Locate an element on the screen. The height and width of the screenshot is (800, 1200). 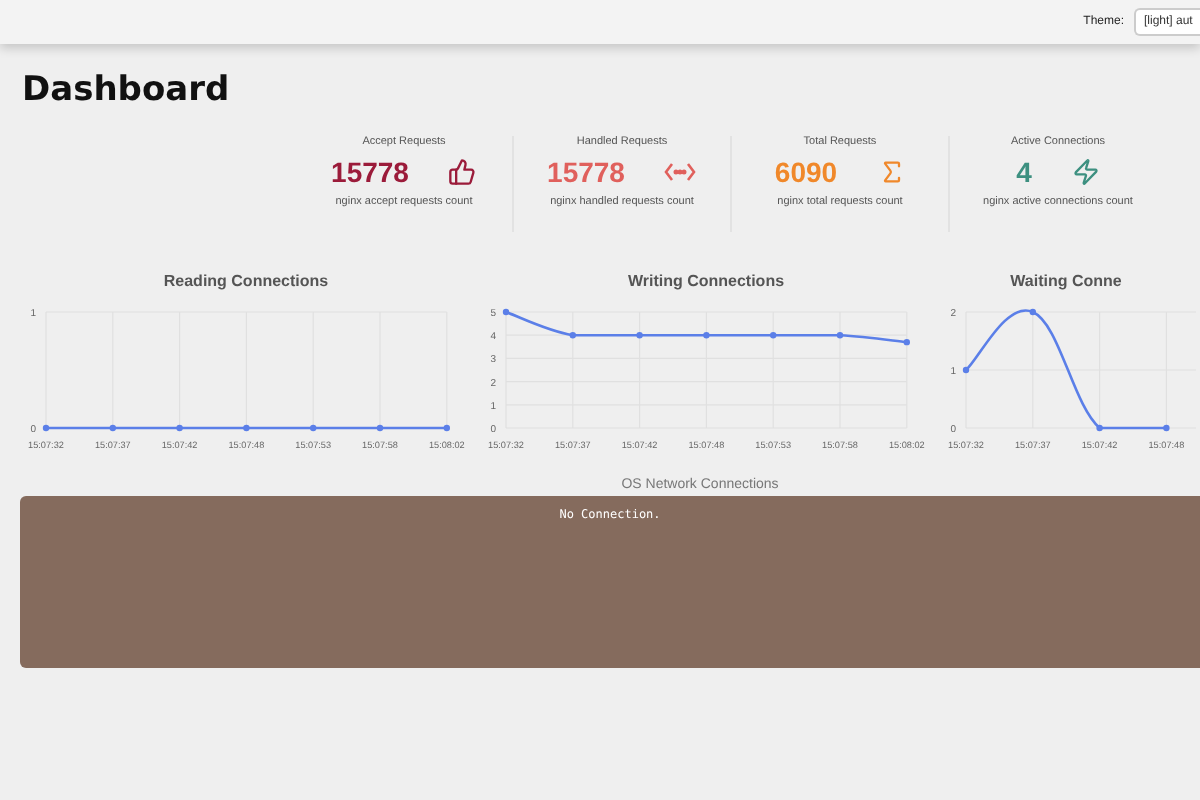
stat-value: 4 is located at coordinates (1024, 172).